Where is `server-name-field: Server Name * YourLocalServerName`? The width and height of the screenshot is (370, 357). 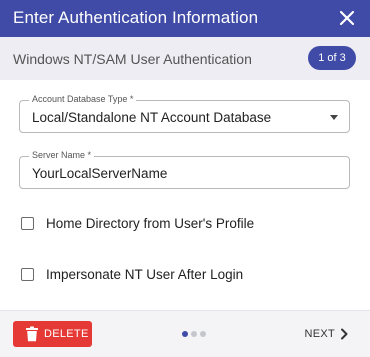
server-name-field: Server Name * YourLocalServerName is located at coordinates (184, 169).